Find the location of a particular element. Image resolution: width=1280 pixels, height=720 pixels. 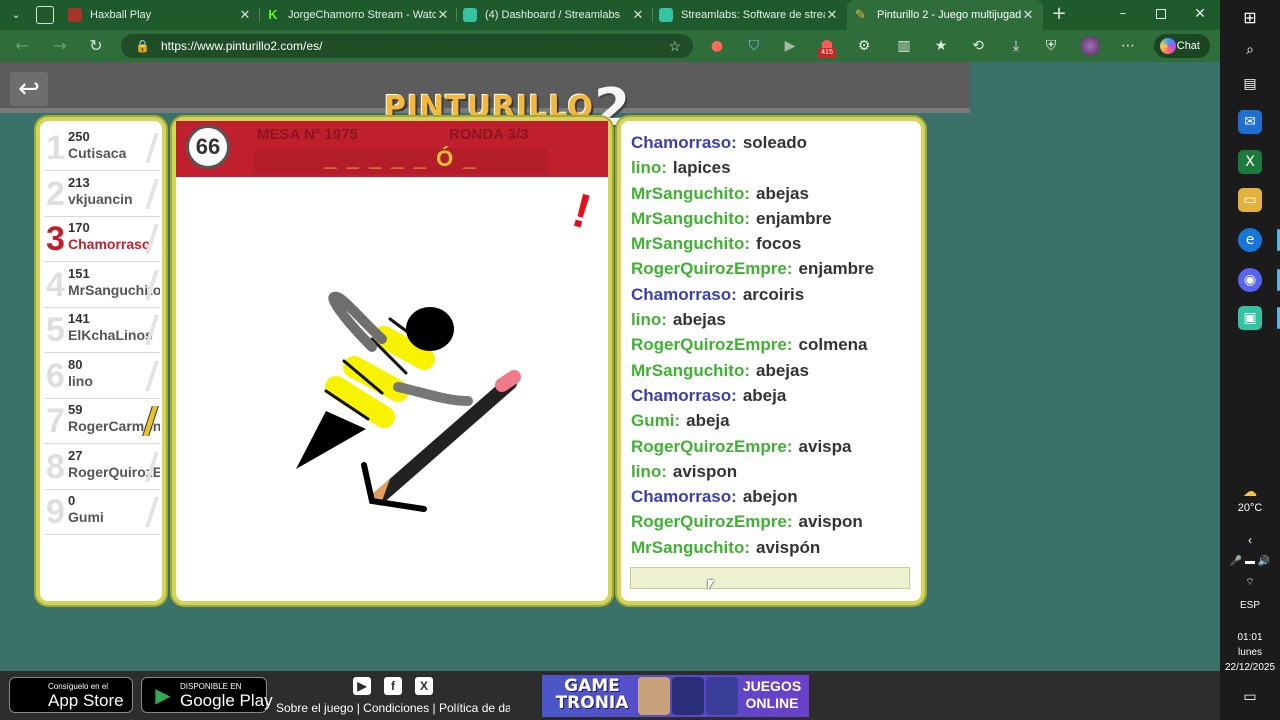

google-play-button: ▶ DISPONIBLE EN Google Play is located at coordinates (207, 695).